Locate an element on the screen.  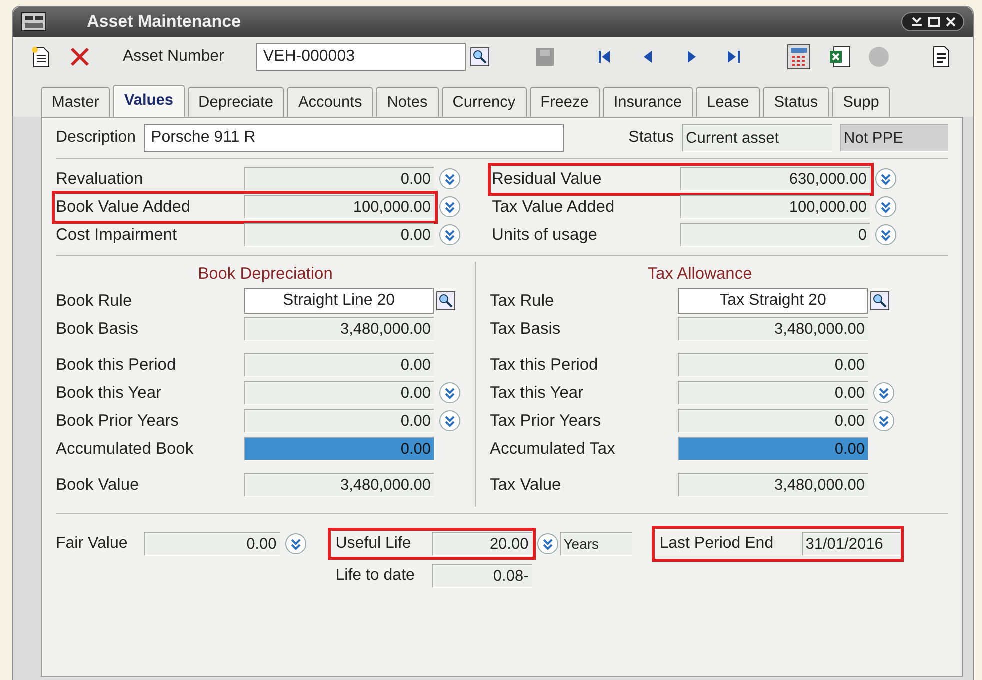
tab: Supp is located at coordinates (861, 102).